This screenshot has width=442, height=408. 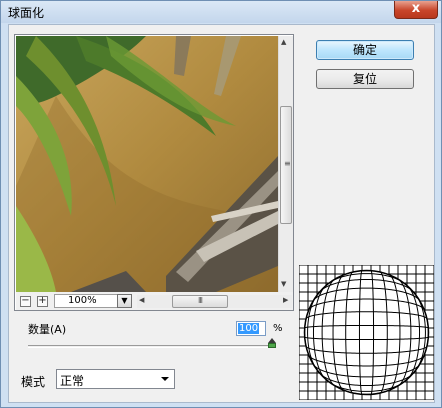 I want to click on title-bar: 球面化 x, so click(x=221, y=12).